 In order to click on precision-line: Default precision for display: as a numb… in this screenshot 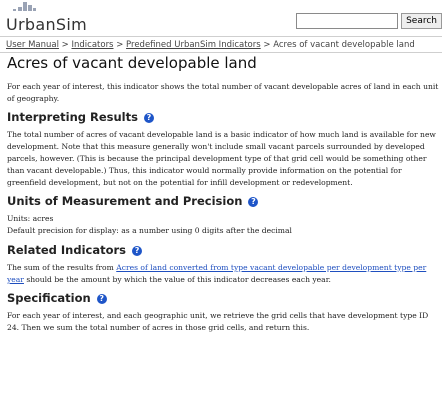, I will do `click(149, 230)`.